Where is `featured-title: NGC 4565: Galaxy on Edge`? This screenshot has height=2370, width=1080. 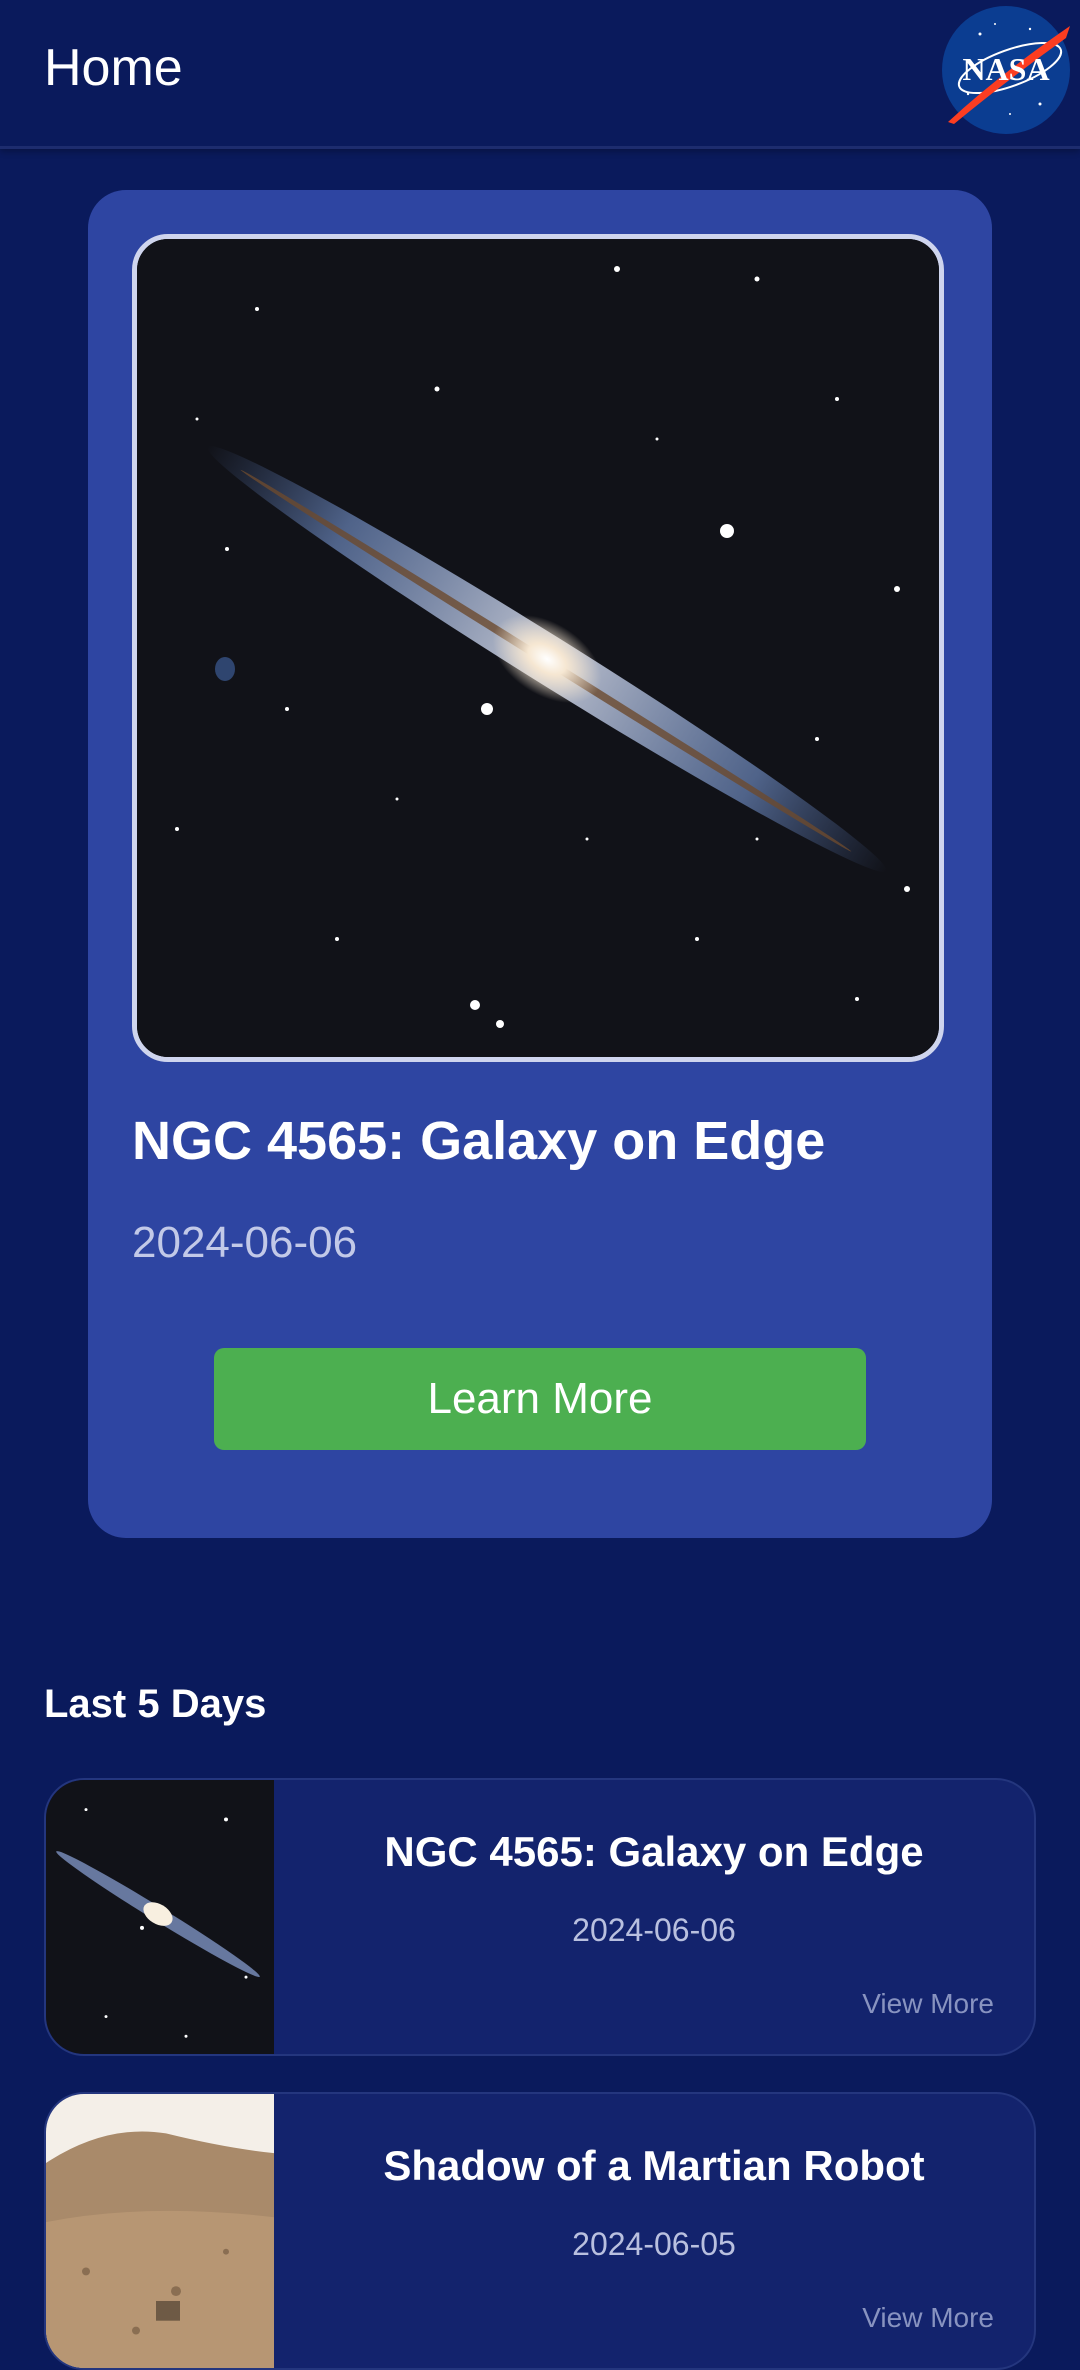 featured-title: NGC 4565: Galaxy on Edge is located at coordinates (479, 1141).